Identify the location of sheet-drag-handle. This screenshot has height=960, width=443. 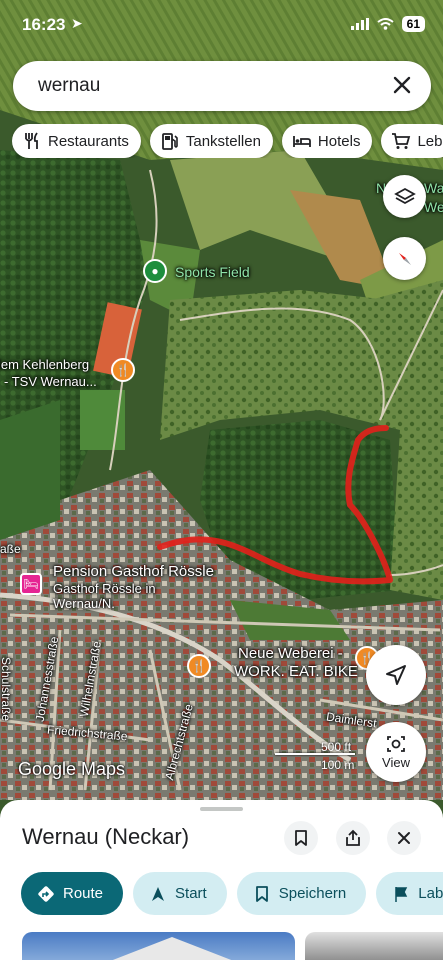
(221, 809).